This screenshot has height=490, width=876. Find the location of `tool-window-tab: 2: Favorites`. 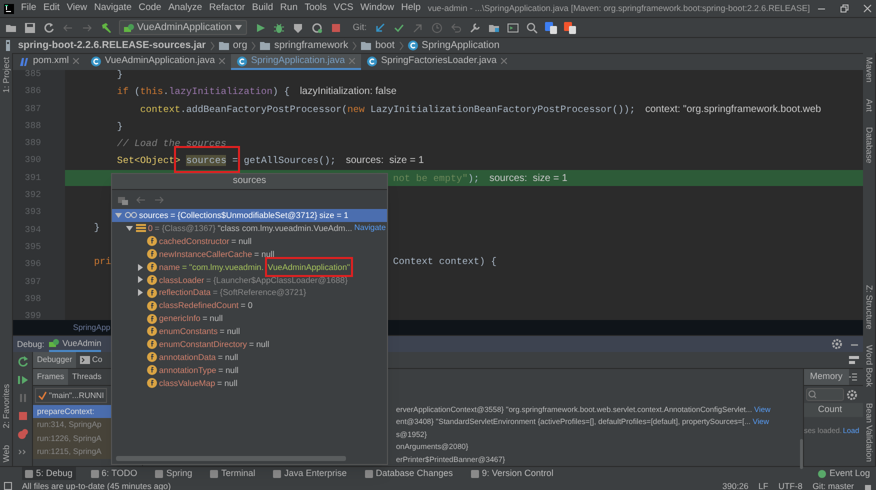

tool-window-tab: 2: Favorites is located at coordinates (6, 406).